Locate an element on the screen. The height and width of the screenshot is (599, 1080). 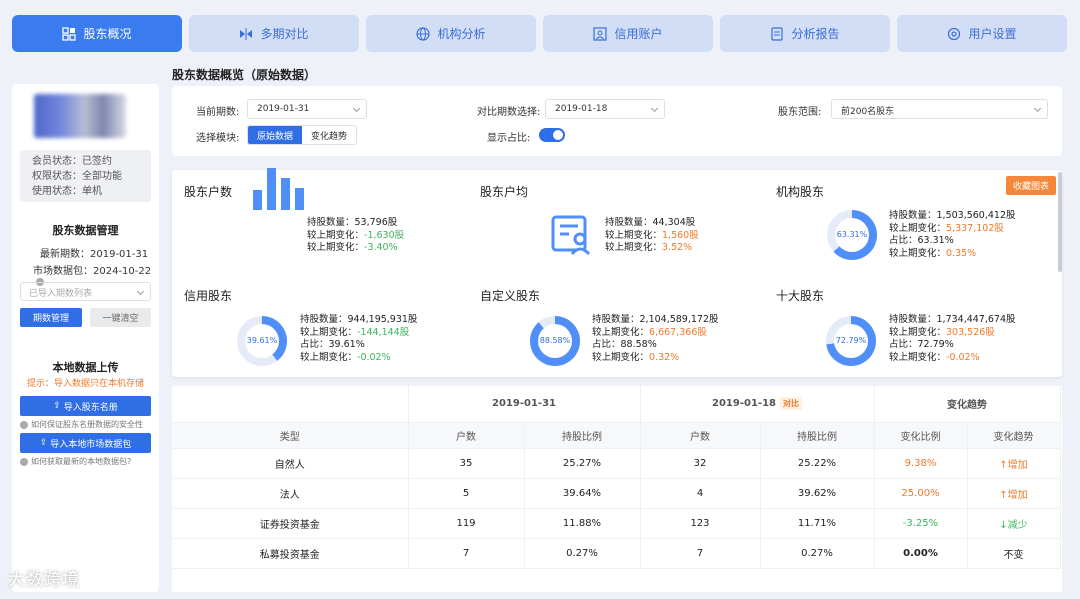
period-mgmt-button: 期数管理 is located at coordinates (51, 317).